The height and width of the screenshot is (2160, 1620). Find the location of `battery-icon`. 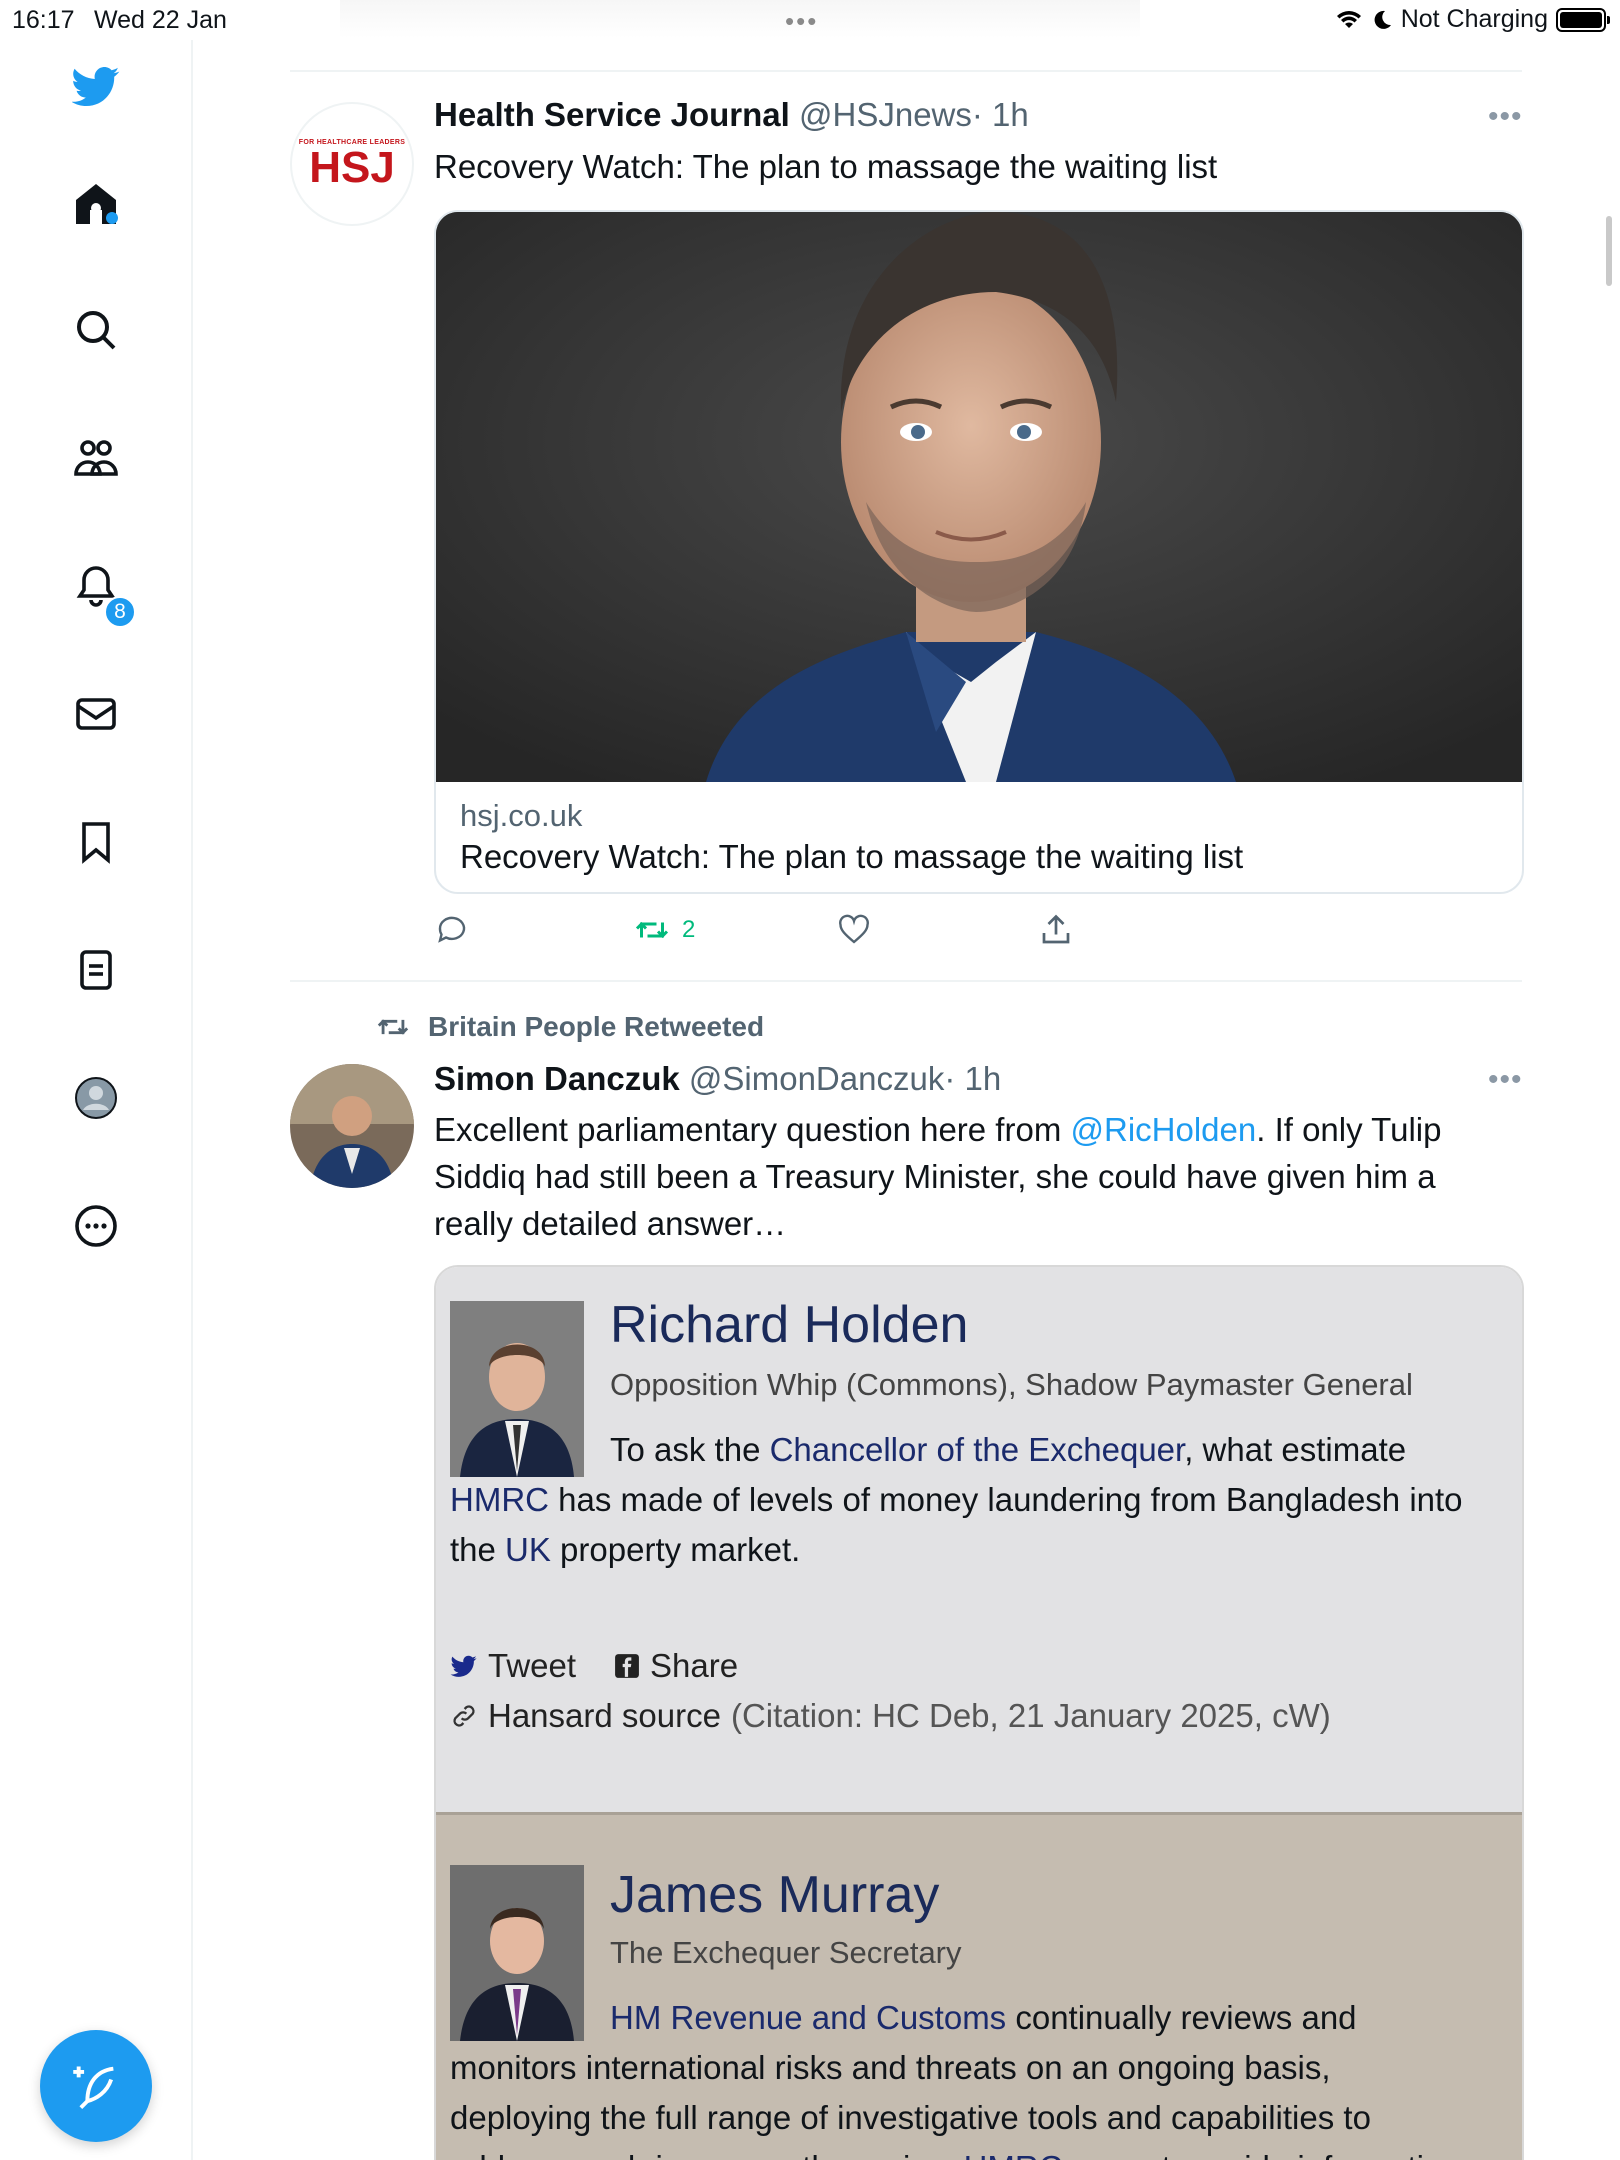

battery-icon is located at coordinates (1583, 19).